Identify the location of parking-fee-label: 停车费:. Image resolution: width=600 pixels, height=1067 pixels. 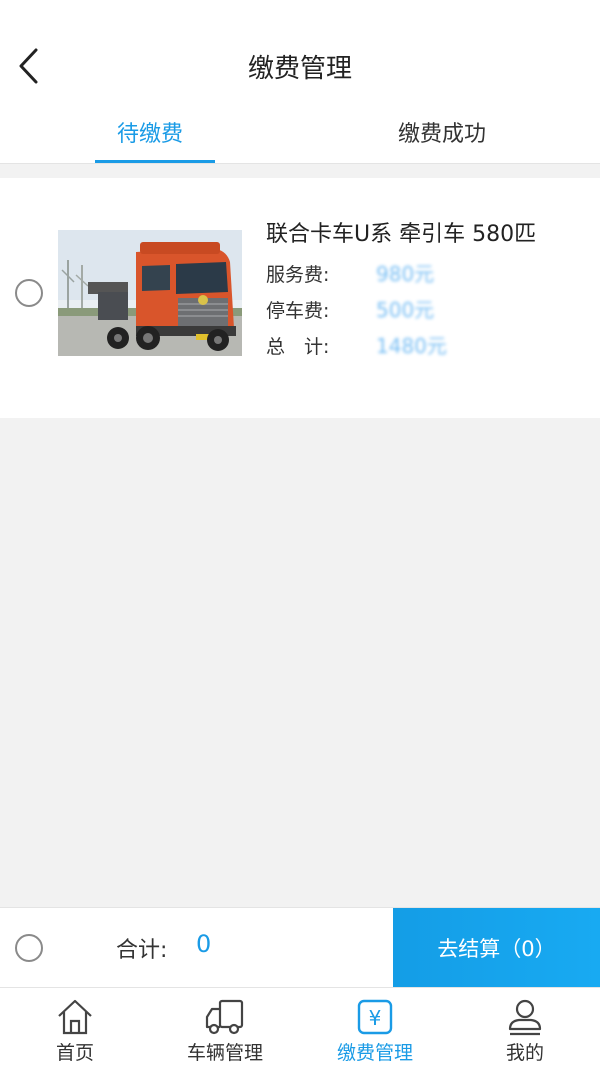
(298, 311).